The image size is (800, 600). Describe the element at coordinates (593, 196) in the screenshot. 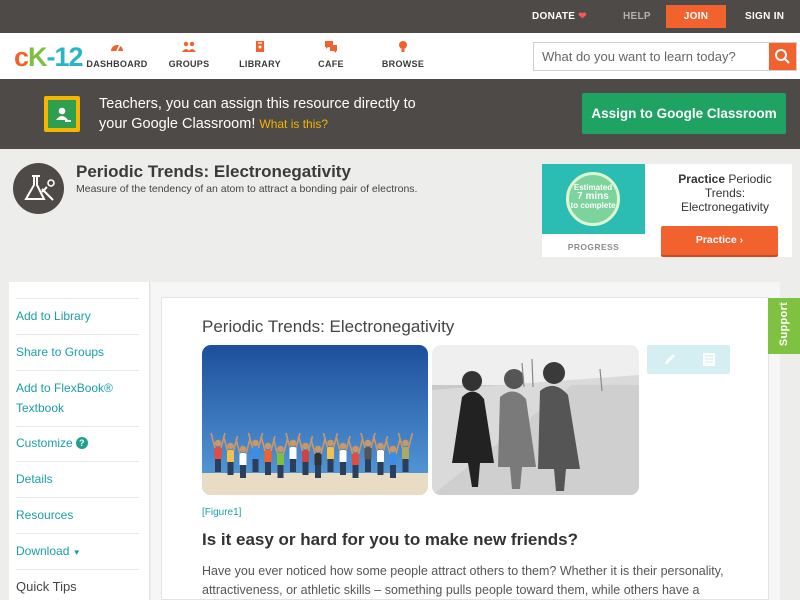

I see `estimated-time: Estimated 7 mins to complete` at that location.